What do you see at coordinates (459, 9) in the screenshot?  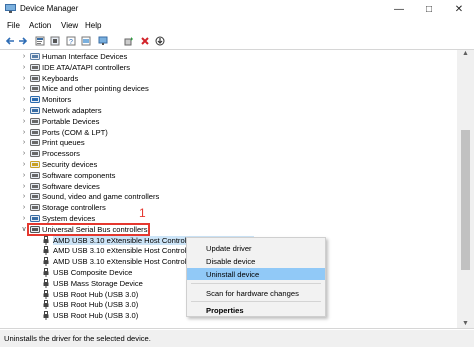 I see `close-button: ✕` at bounding box center [459, 9].